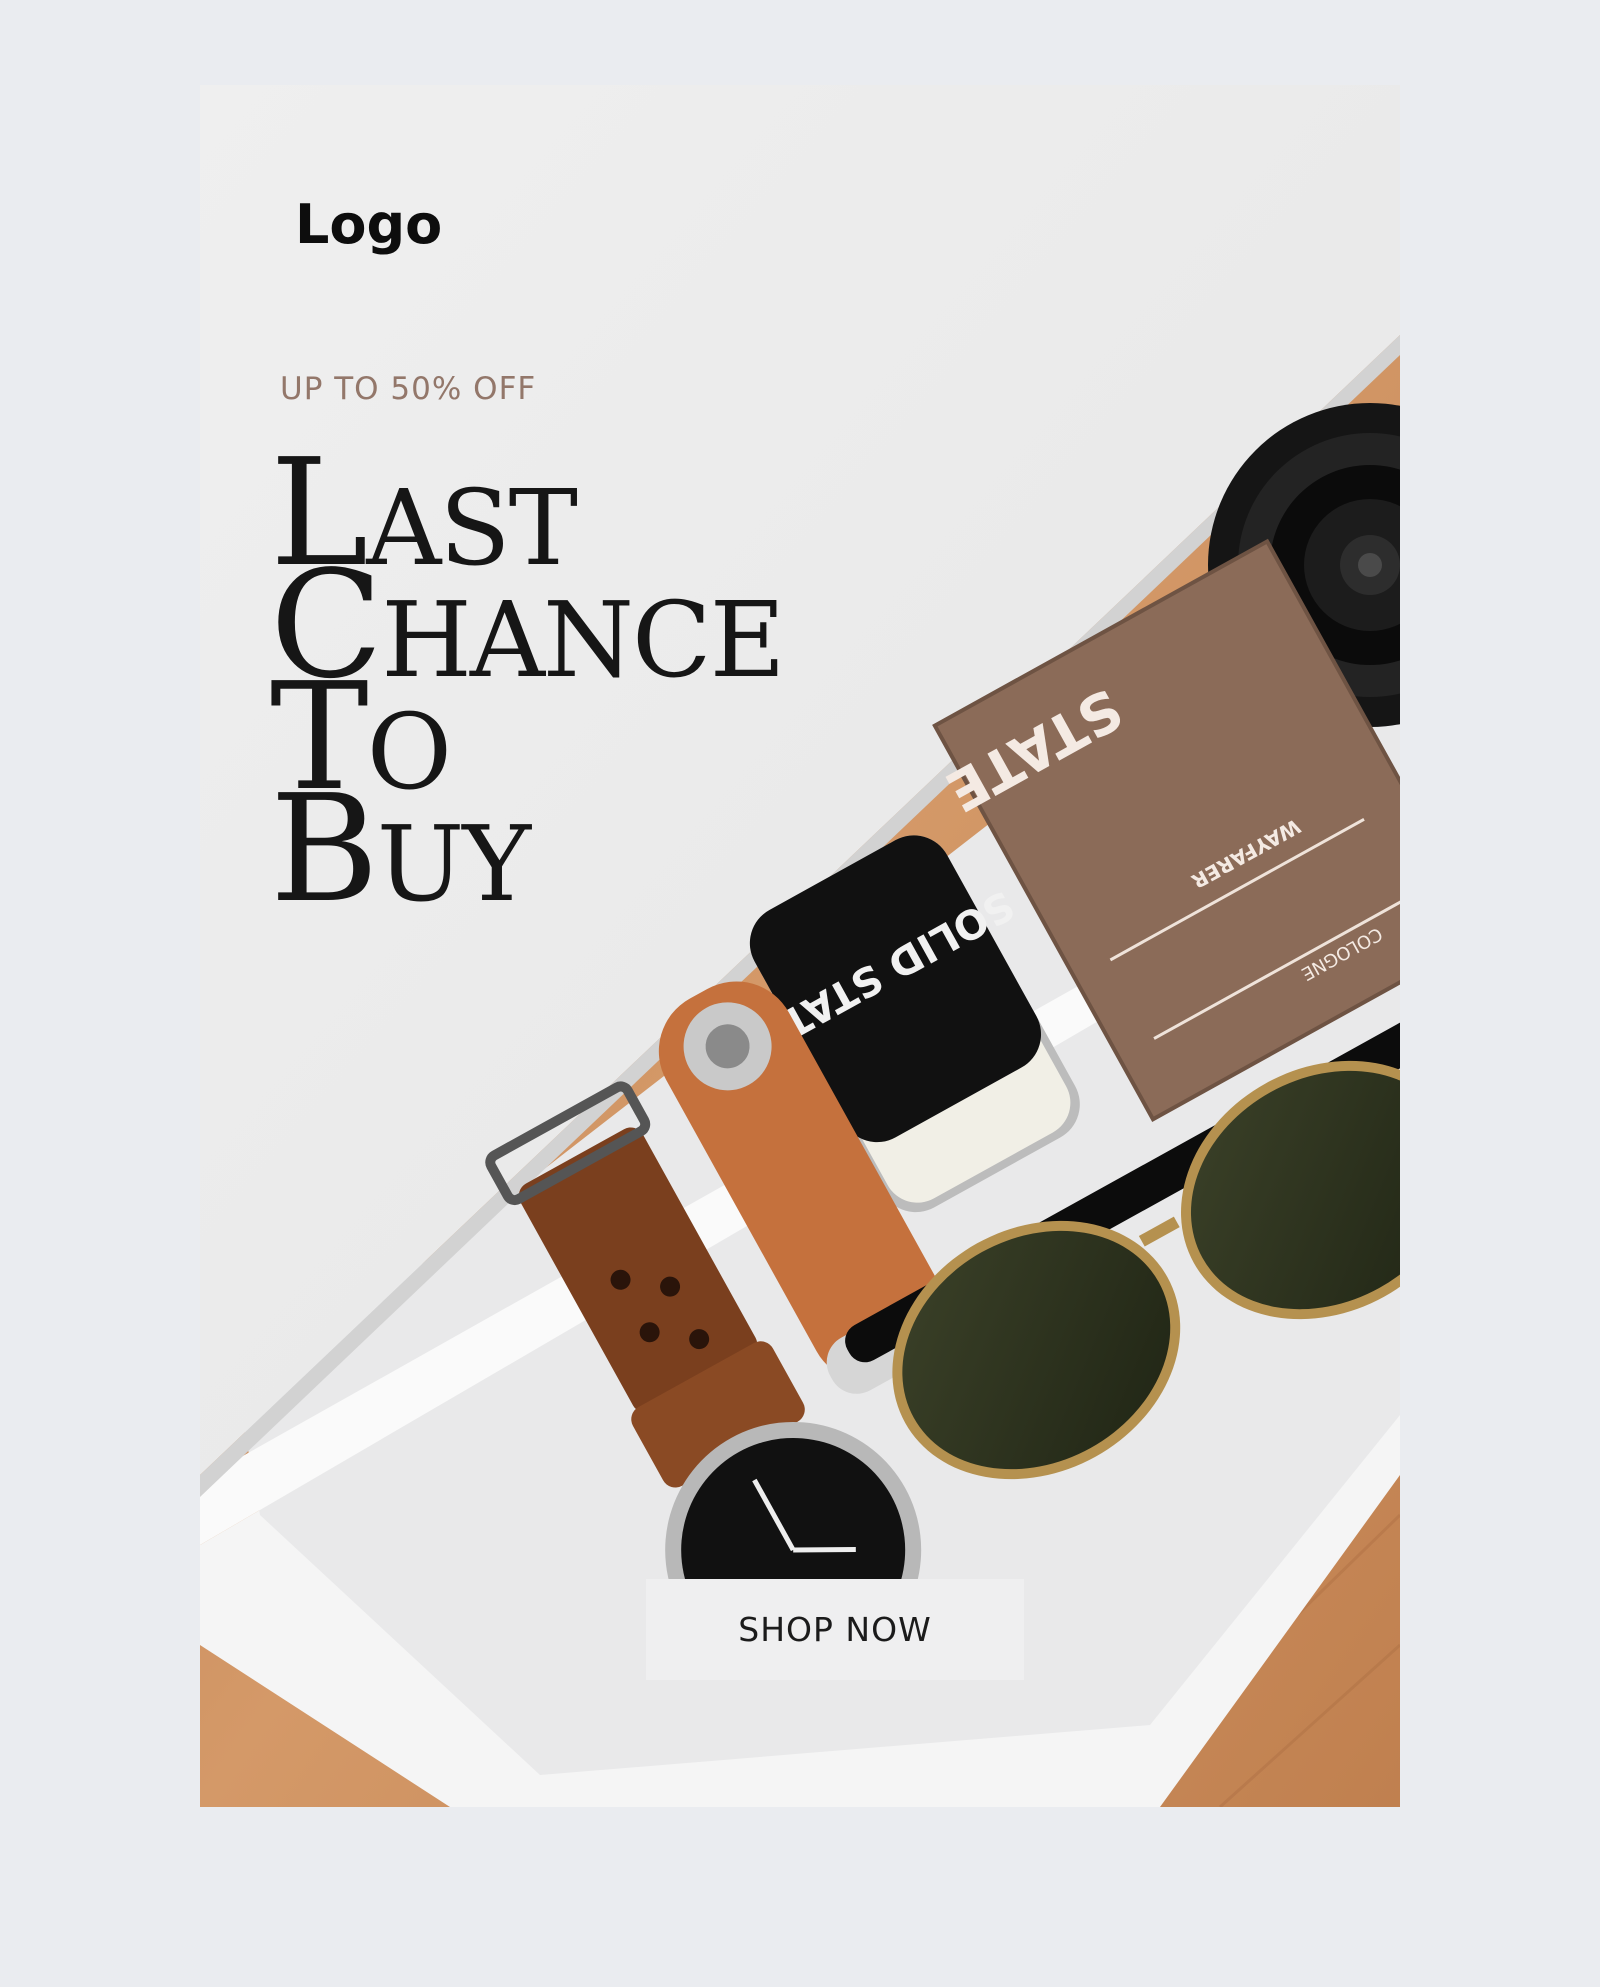 Image resolution: width=1600 pixels, height=1987 pixels. Describe the element at coordinates (368, 224) in the screenshot. I see `logo: Logo` at that location.